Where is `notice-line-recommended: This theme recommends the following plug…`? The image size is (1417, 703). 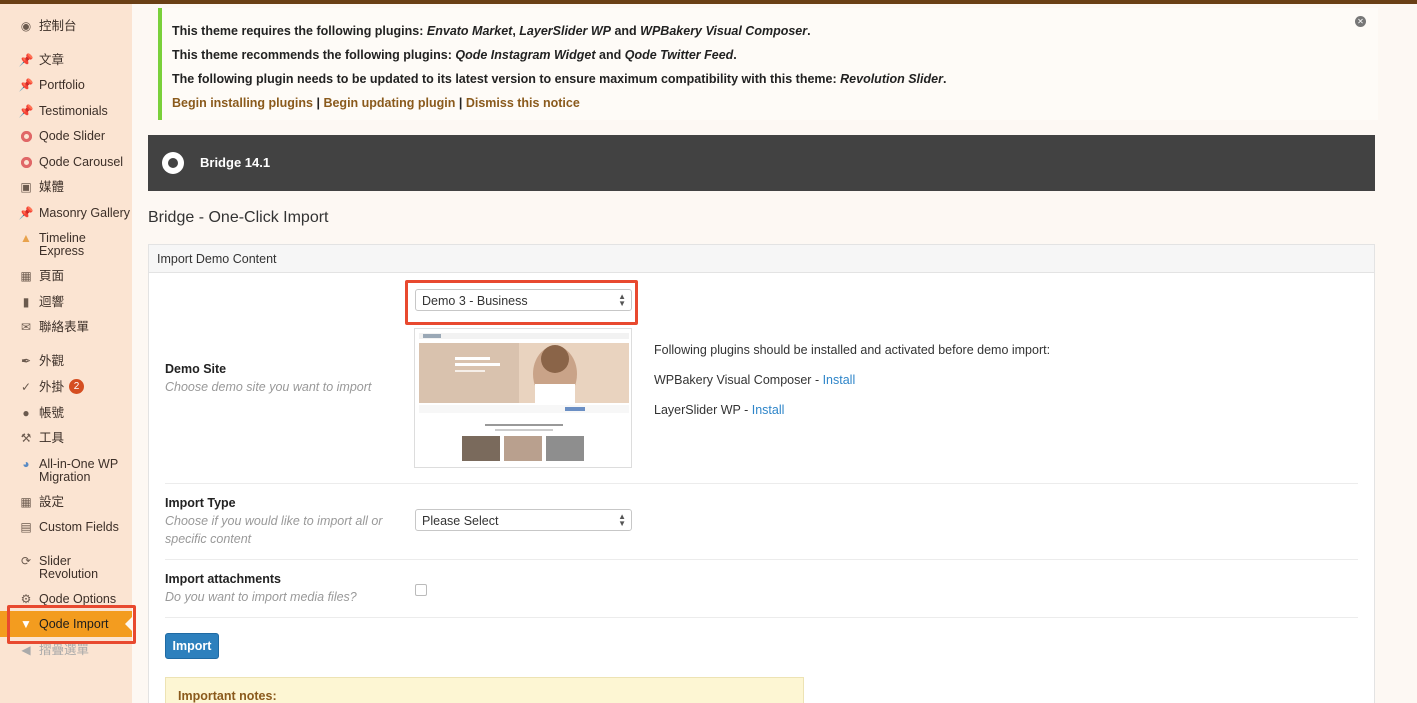
notice-line-recommended: This theme recommends the following plug… is located at coordinates (454, 55).